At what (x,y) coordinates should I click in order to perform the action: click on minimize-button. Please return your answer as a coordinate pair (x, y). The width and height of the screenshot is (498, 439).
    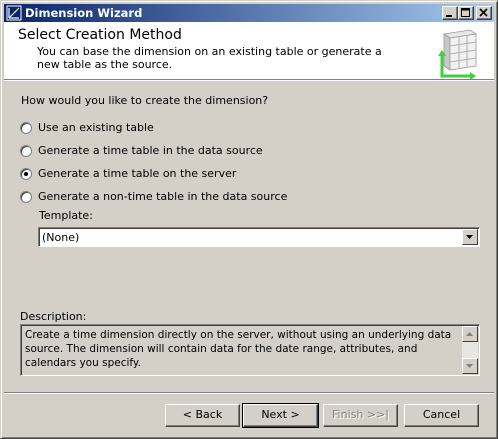
    Looking at the image, I should click on (450, 13).